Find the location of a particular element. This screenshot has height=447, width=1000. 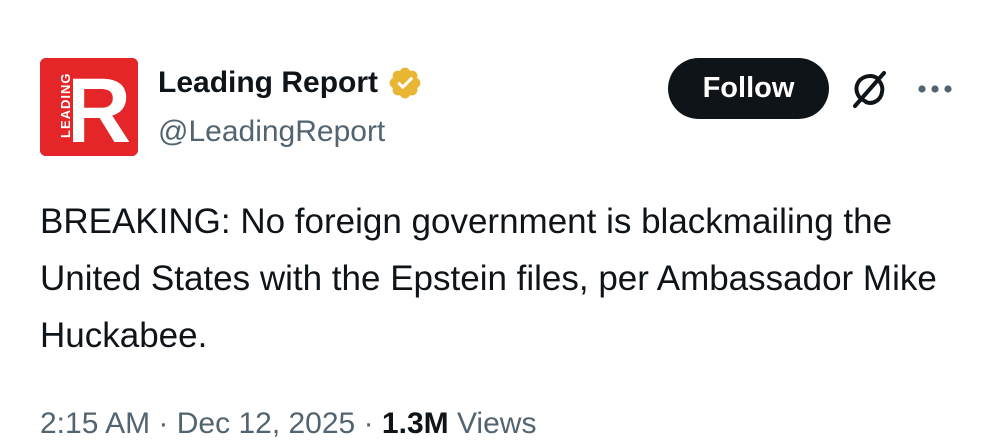

more-options-icon is located at coordinates (935, 89).